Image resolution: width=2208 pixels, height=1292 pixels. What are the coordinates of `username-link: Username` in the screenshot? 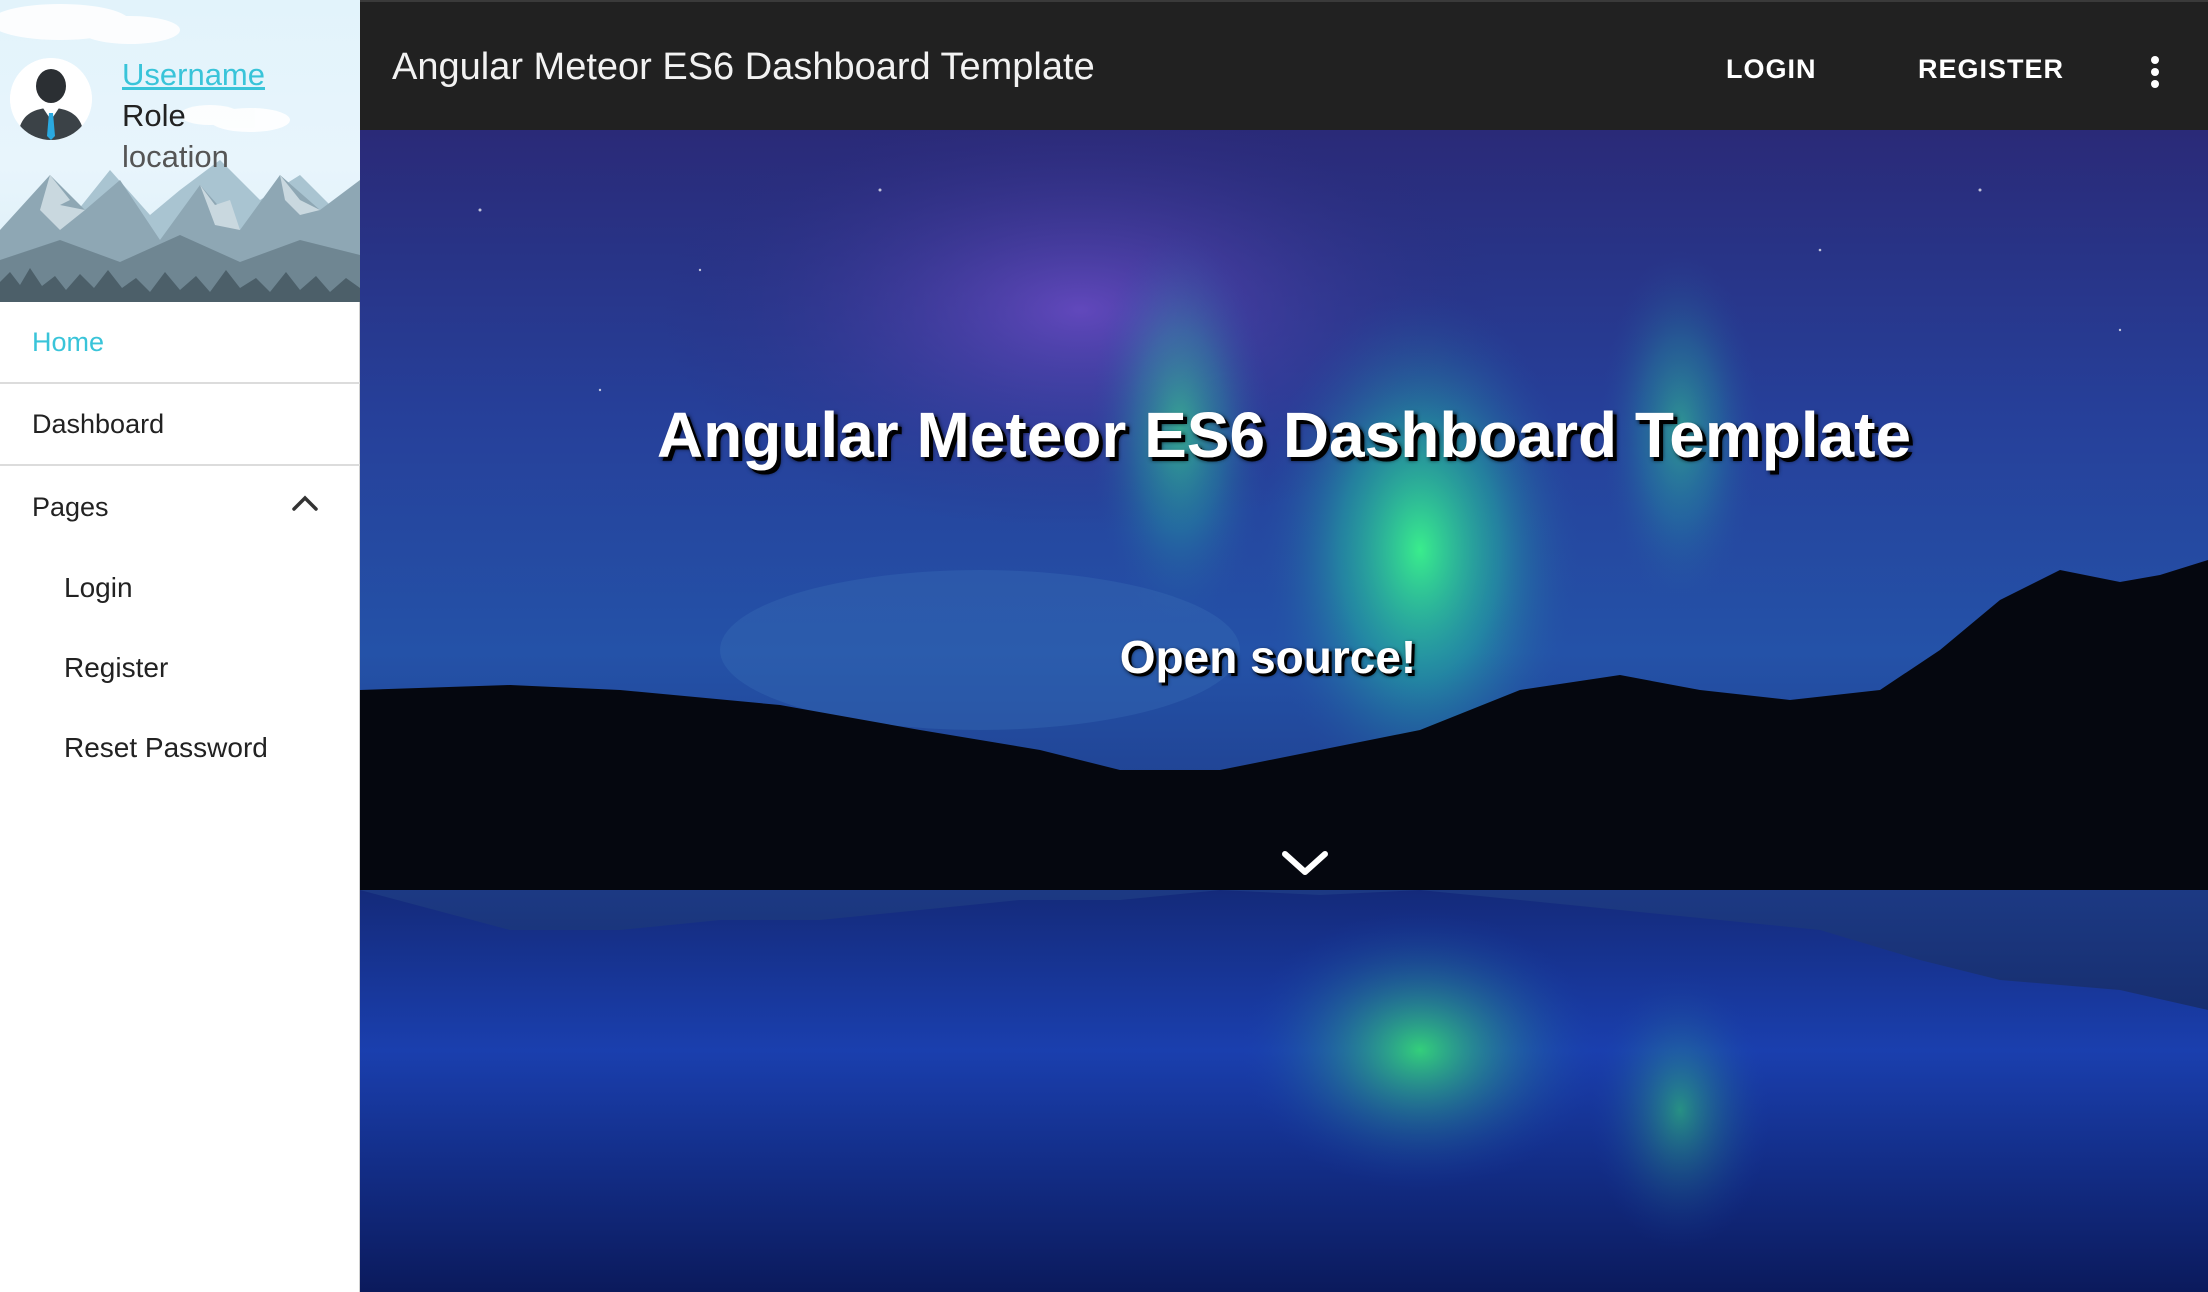 It's located at (193, 74).